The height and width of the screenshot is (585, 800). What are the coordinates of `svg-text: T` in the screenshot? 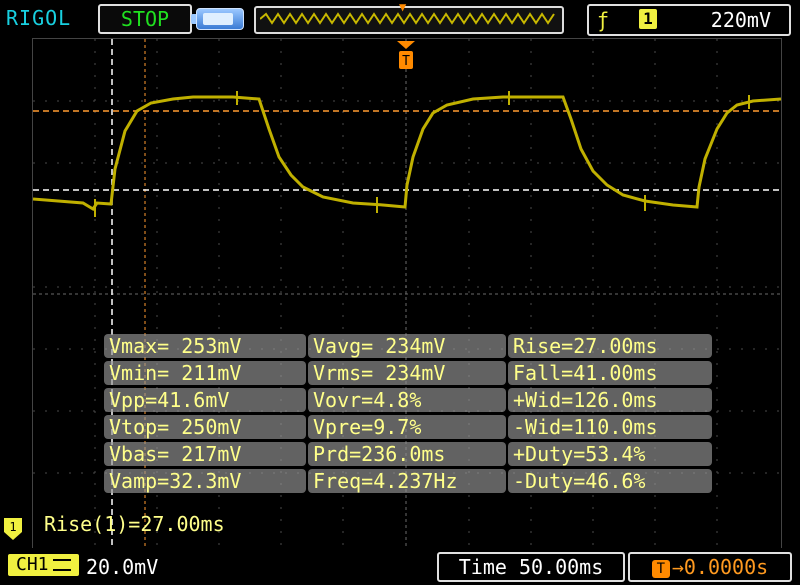 It's located at (406, 61).